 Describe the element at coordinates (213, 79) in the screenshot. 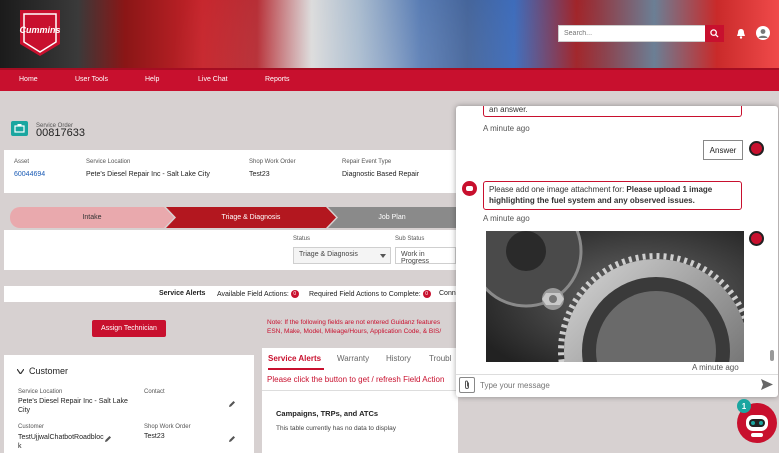

I see `nav-live-chat: Live Chat` at that location.